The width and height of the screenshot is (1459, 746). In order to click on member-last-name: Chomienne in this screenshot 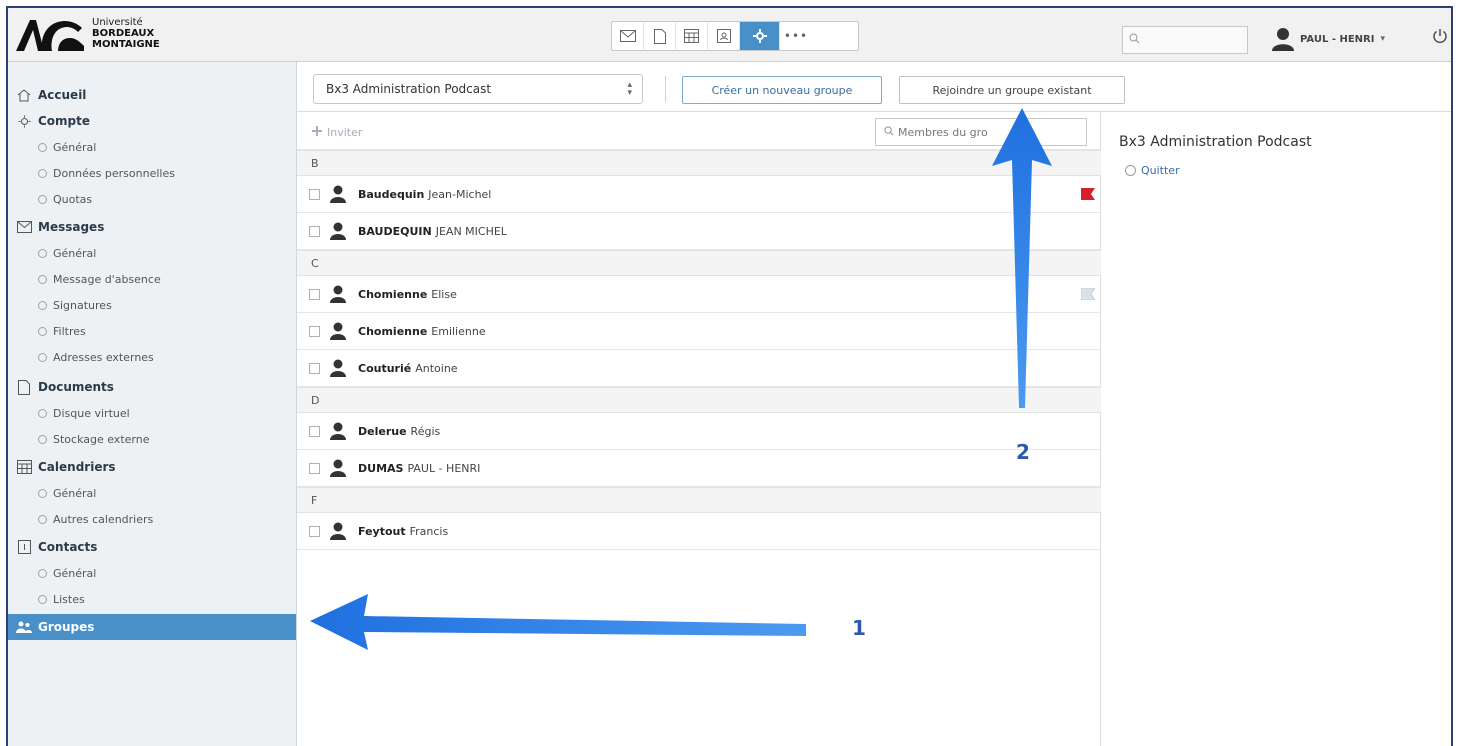, I will do `click(393, 294)`.